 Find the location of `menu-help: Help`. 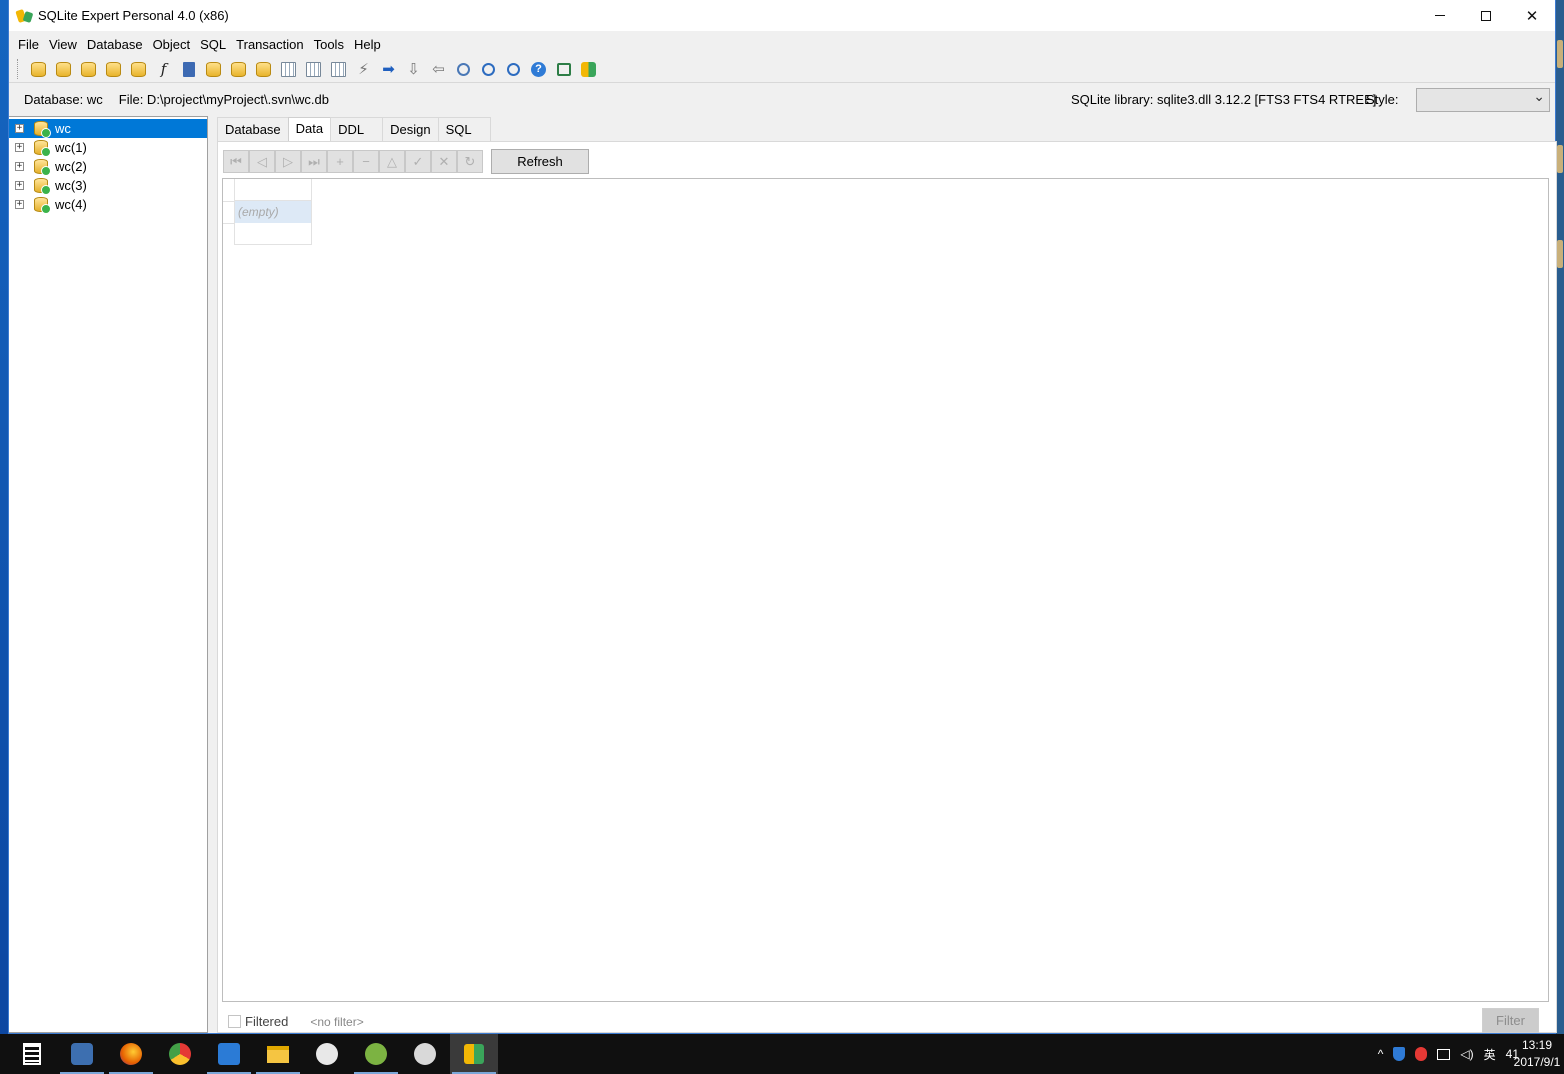

menu-help: Help is located at coordinates (367, 45).